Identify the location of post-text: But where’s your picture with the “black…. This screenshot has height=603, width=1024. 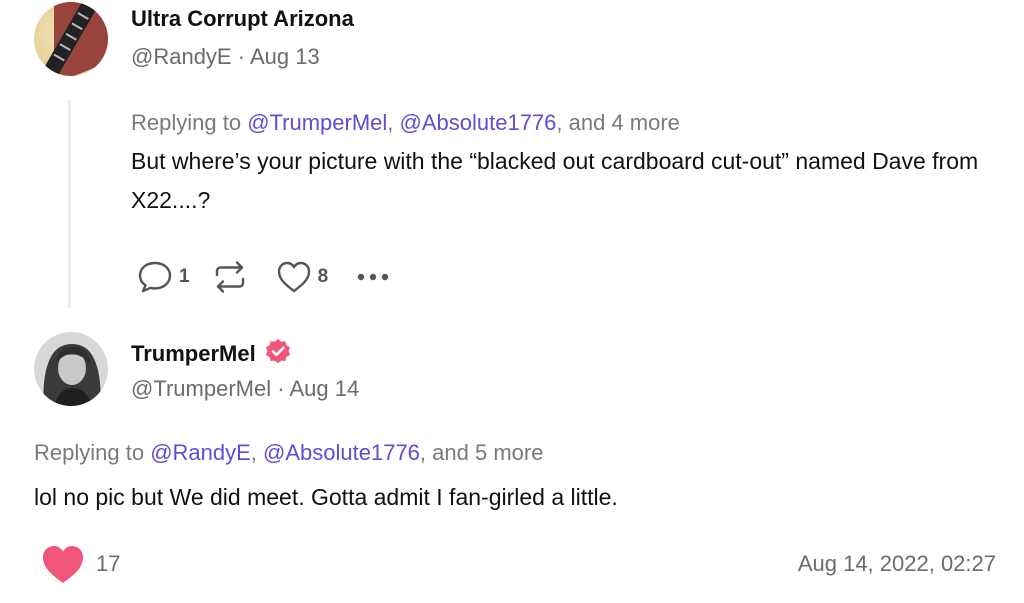
(555, 180).